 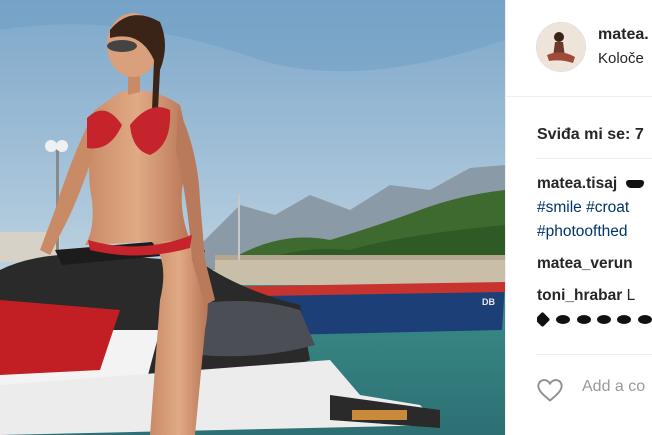 I want to click on comment-username: matea_verun, so click(x=585, y=263).